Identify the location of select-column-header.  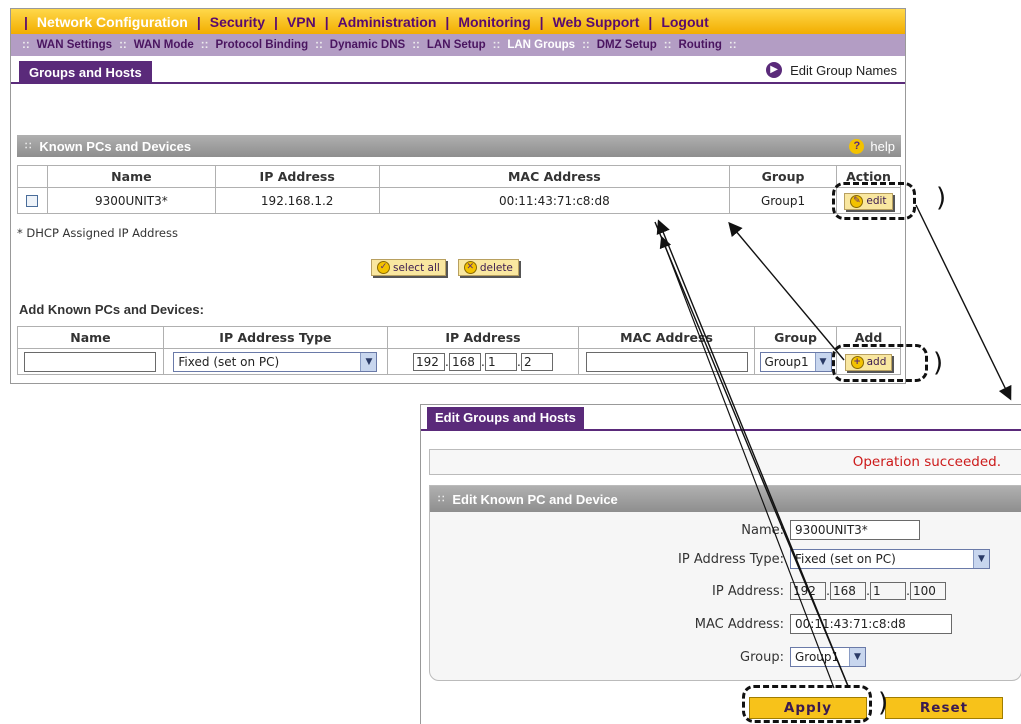
(32, 176).